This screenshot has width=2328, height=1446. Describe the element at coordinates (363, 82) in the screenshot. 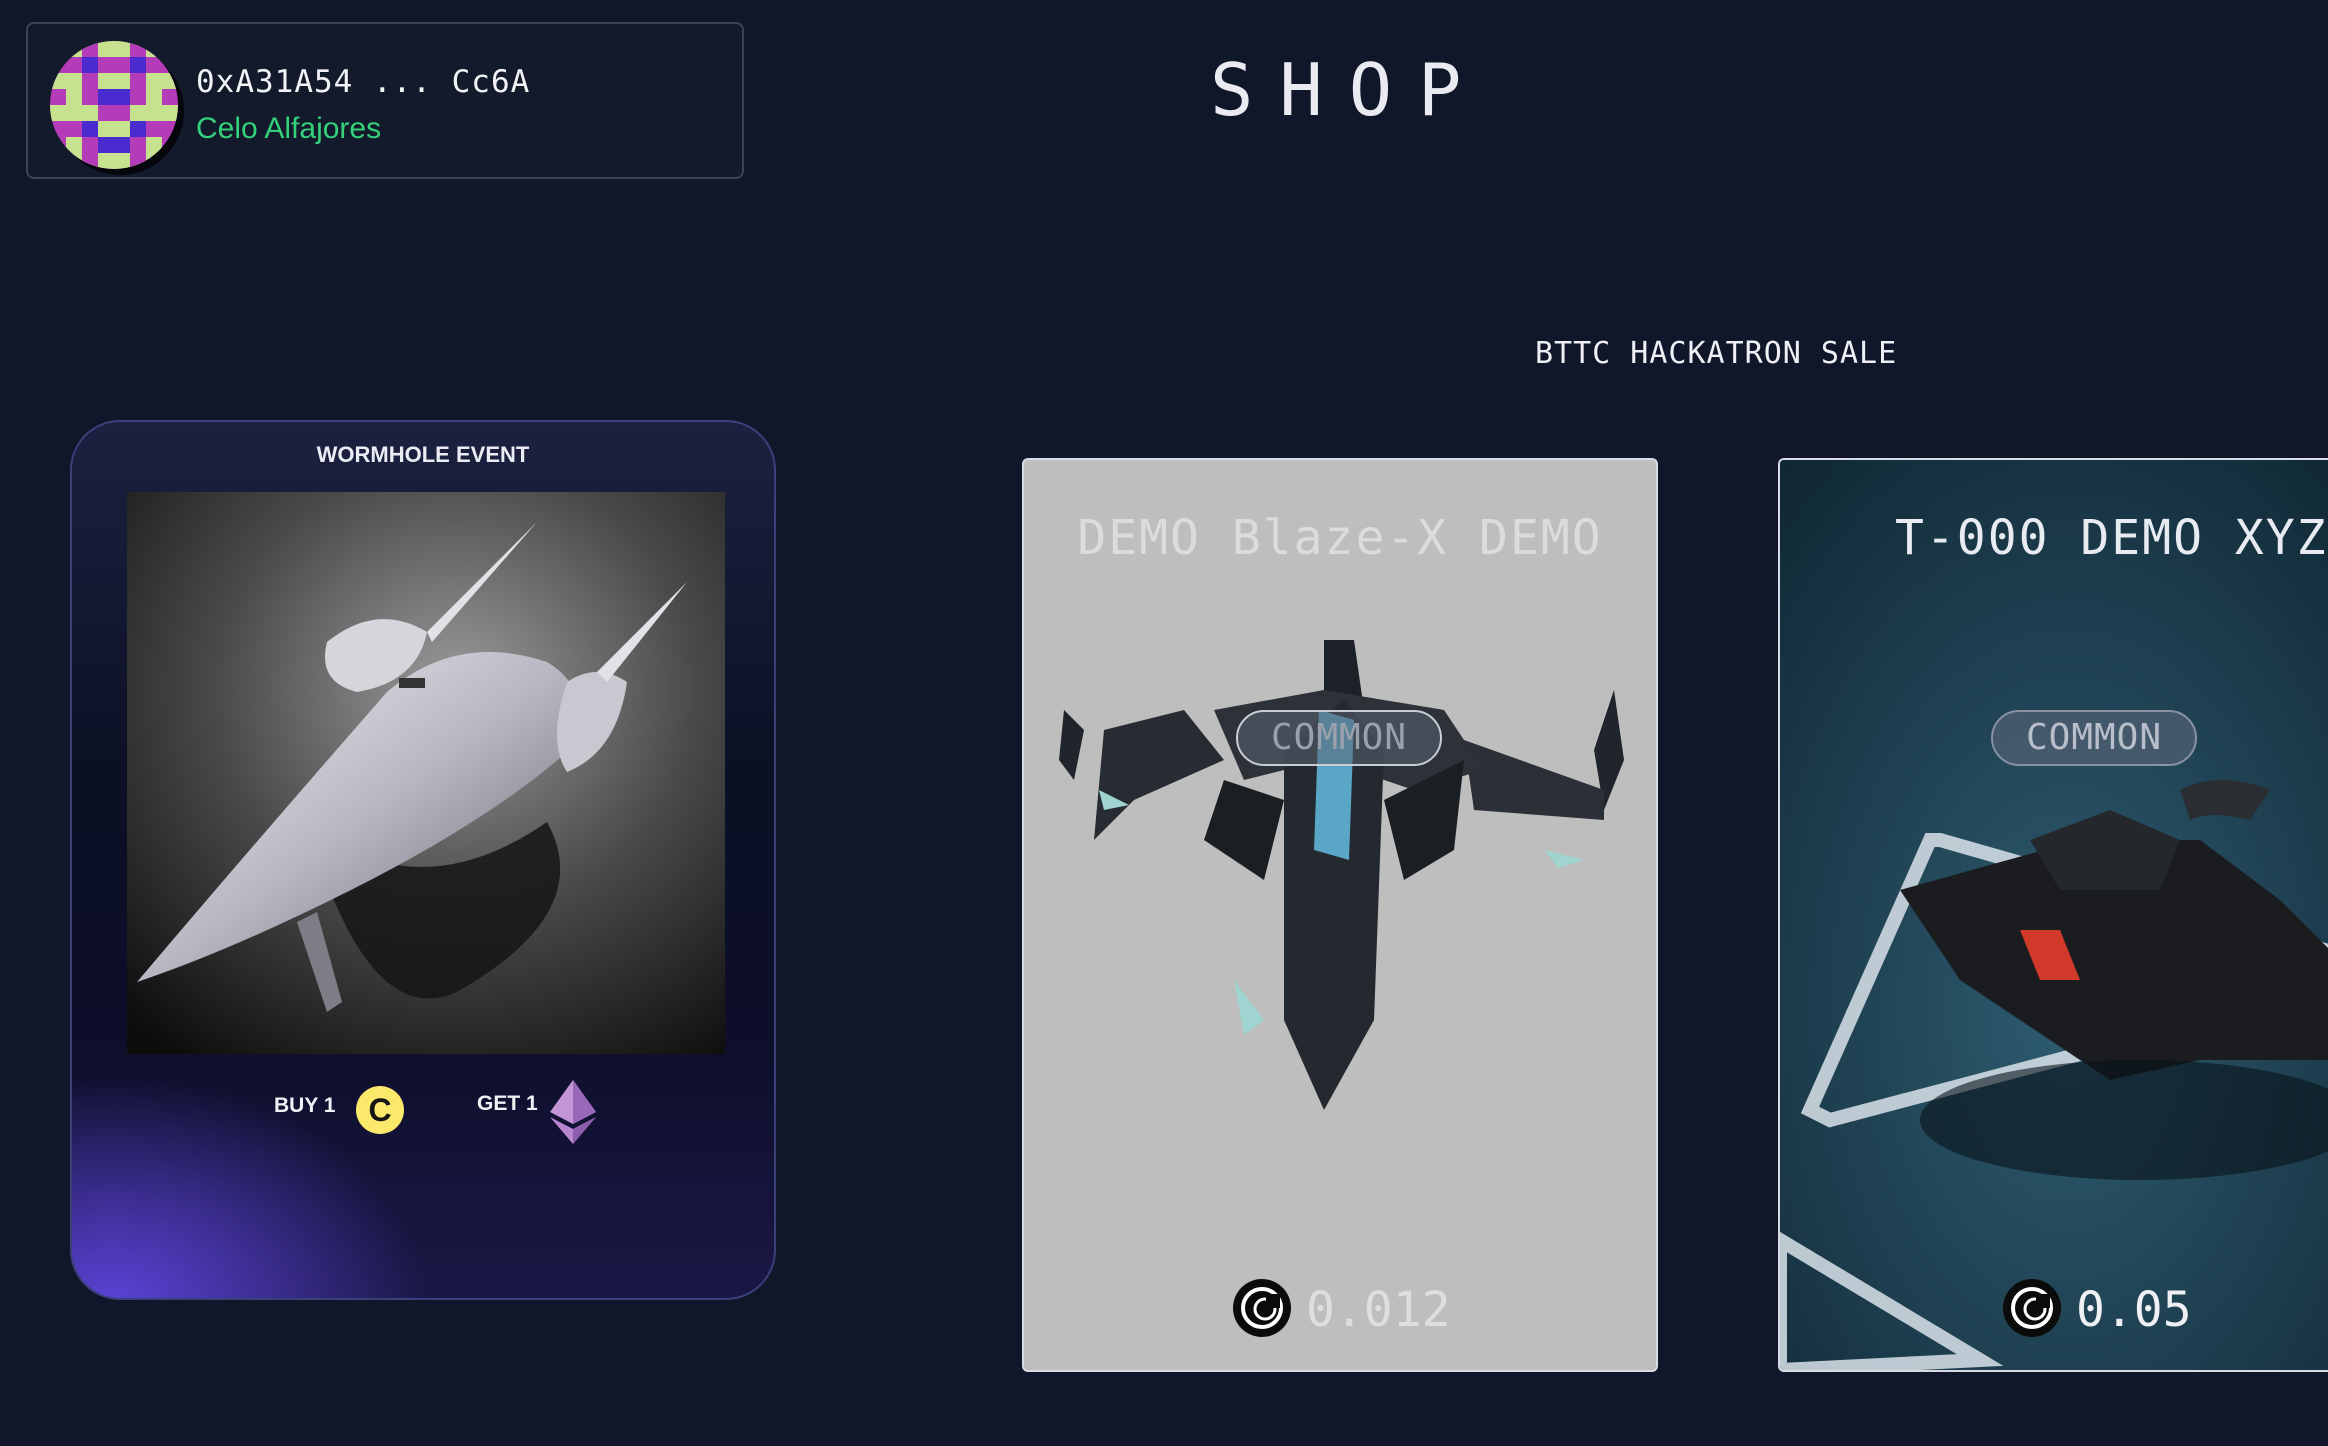

I see `wallet-address: 0xA31A54 ... Cc6A` at that location.